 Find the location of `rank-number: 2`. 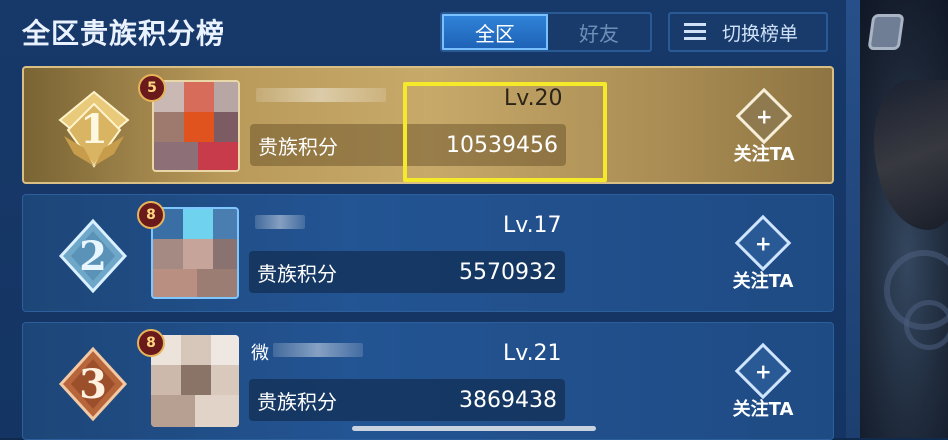

rank-number: 2 is located at coordinates (93, 256).